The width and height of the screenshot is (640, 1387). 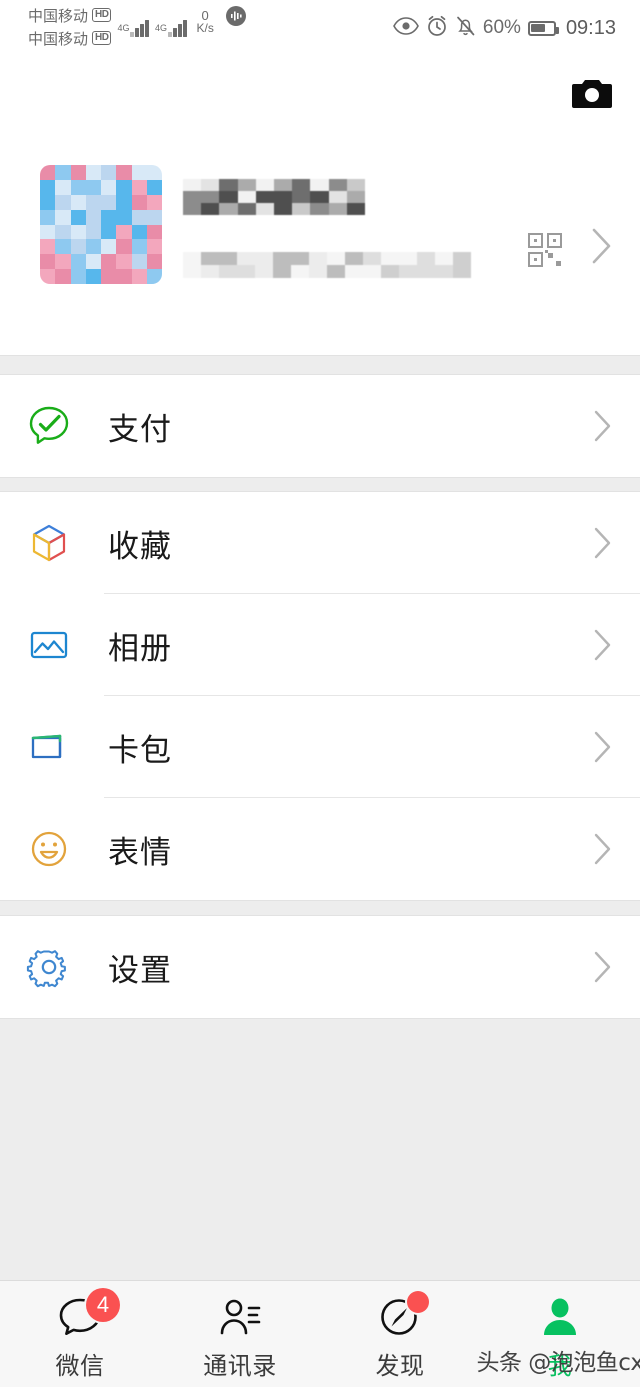 What do you see at coordinates (558, 1363) in the screenshot?
I see `watermark-text: 头条 @泡泡鱼cx` at bounding box center [558, 1363].